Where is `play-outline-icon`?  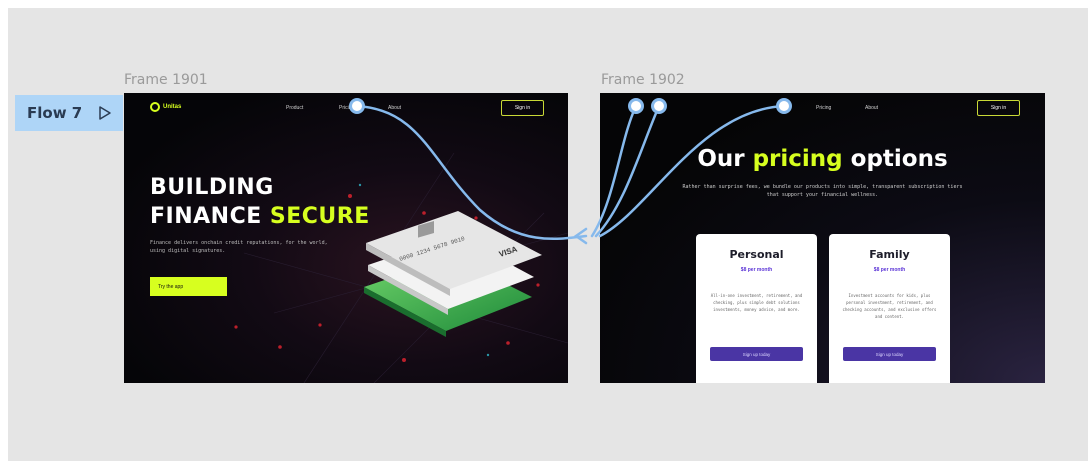 play-outline-icon is located at coordinates (105, 113).